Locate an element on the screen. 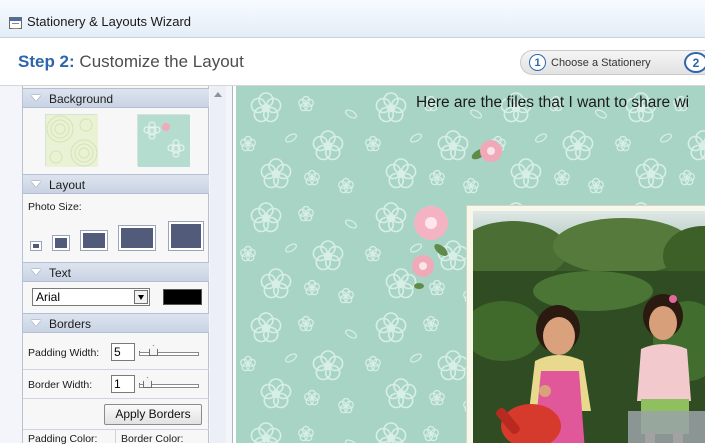 The width and height of the screenshot is (705, 445). section-layout-header: Layout is located at coordinates (116, 184).